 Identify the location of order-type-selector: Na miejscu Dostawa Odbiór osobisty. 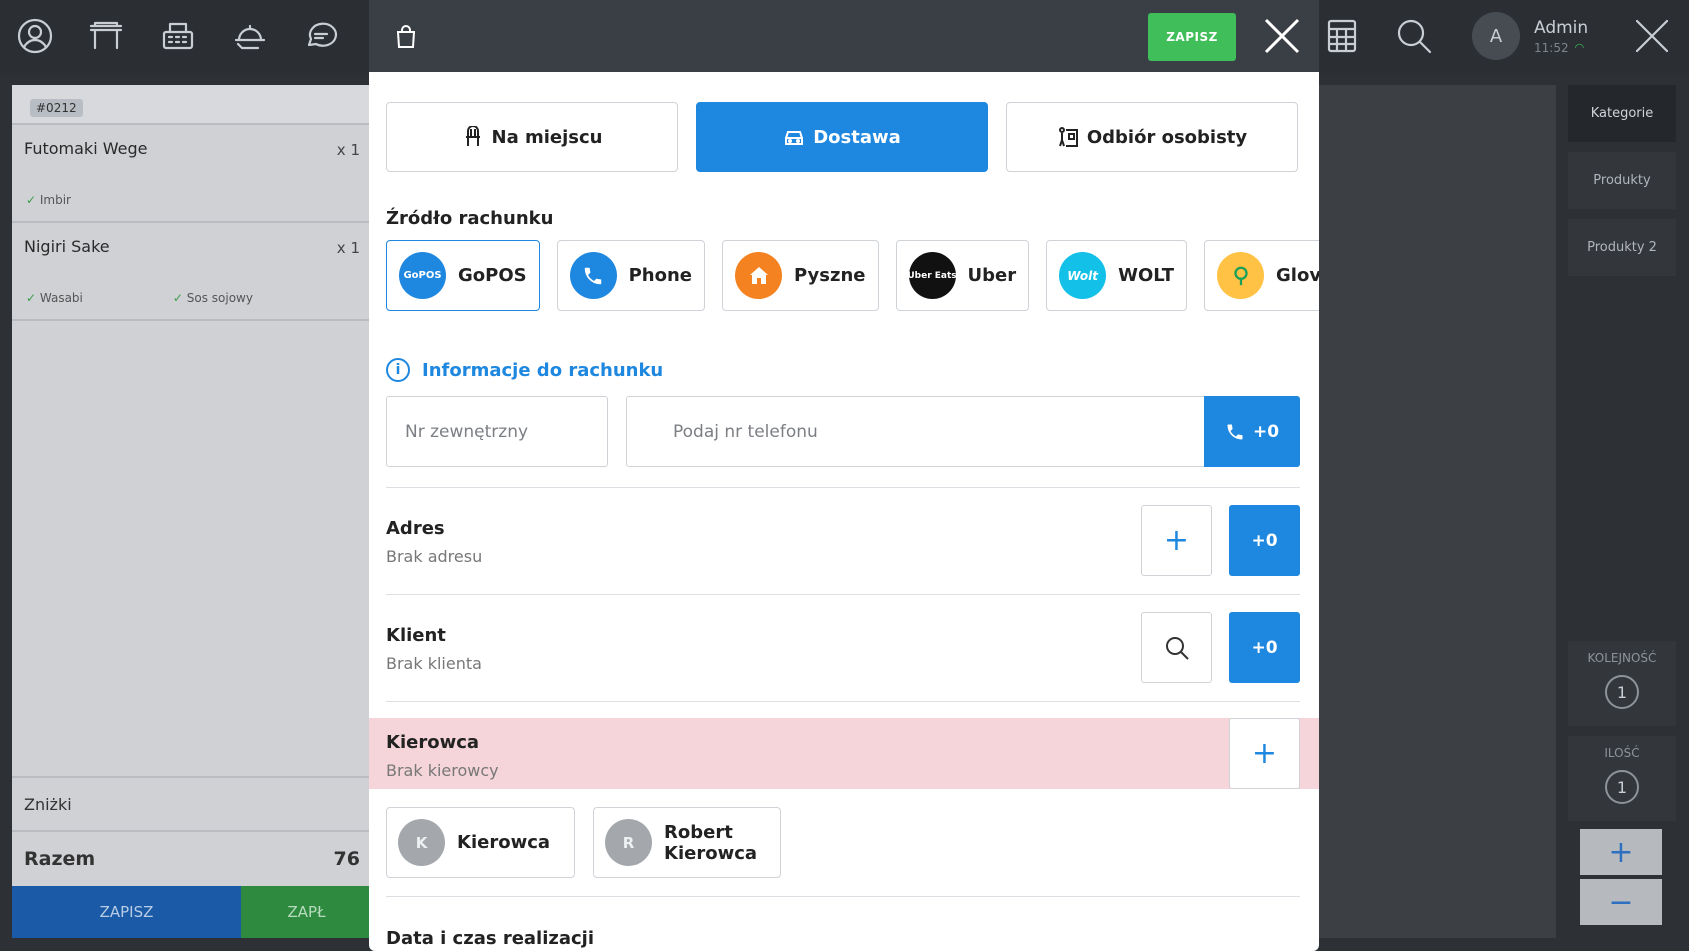
(842, 137).